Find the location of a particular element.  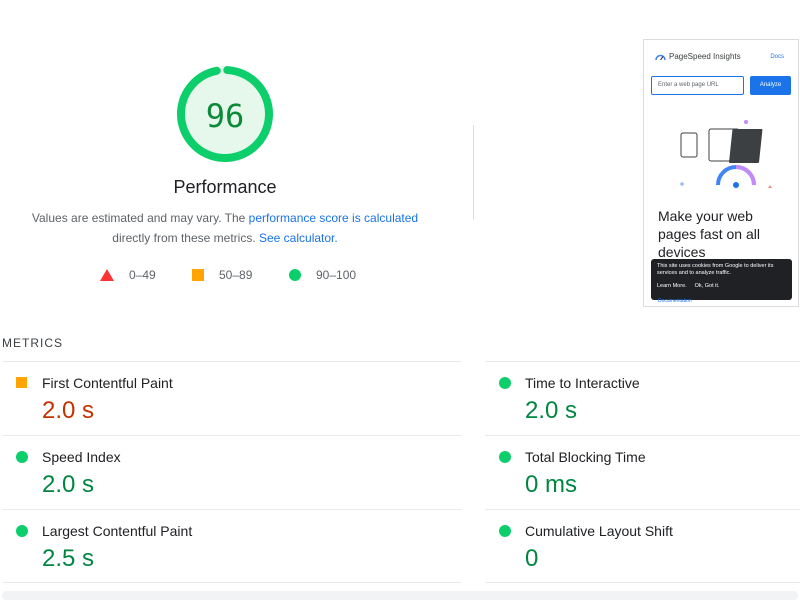

metrics-divider-right is located at coordinates (642, 582).